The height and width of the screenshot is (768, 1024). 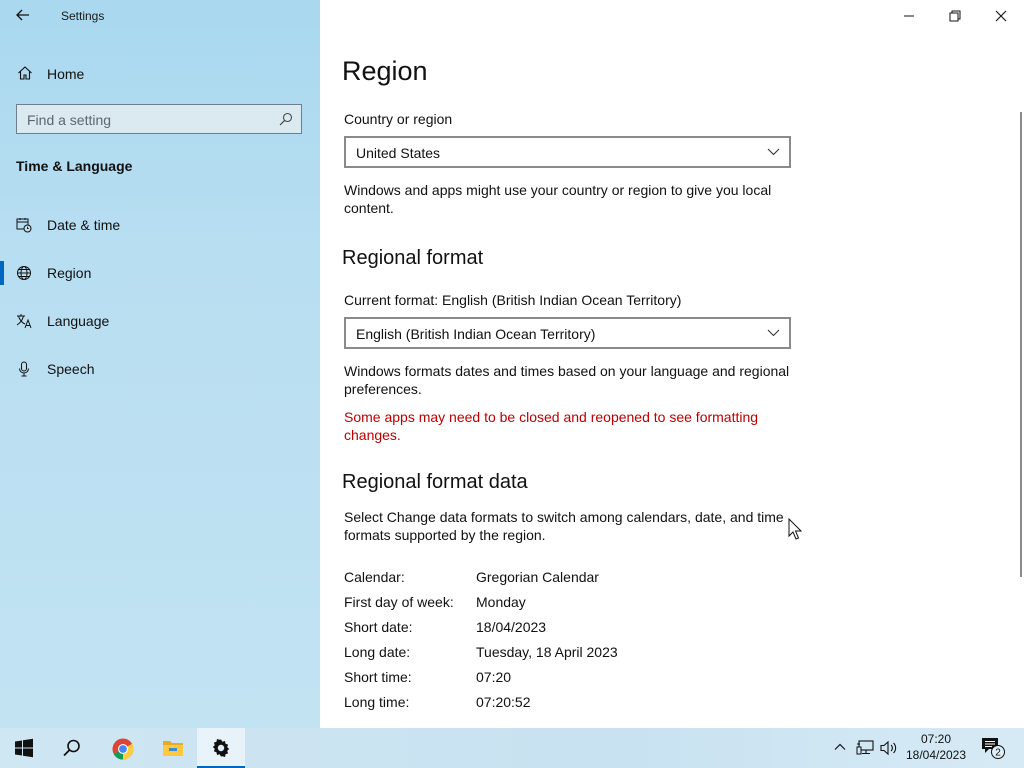 What do you see at coordinates (503, 702) in the screenshot?
I see `long-time-value: 07:20:52` at bounding box center [503, 702].